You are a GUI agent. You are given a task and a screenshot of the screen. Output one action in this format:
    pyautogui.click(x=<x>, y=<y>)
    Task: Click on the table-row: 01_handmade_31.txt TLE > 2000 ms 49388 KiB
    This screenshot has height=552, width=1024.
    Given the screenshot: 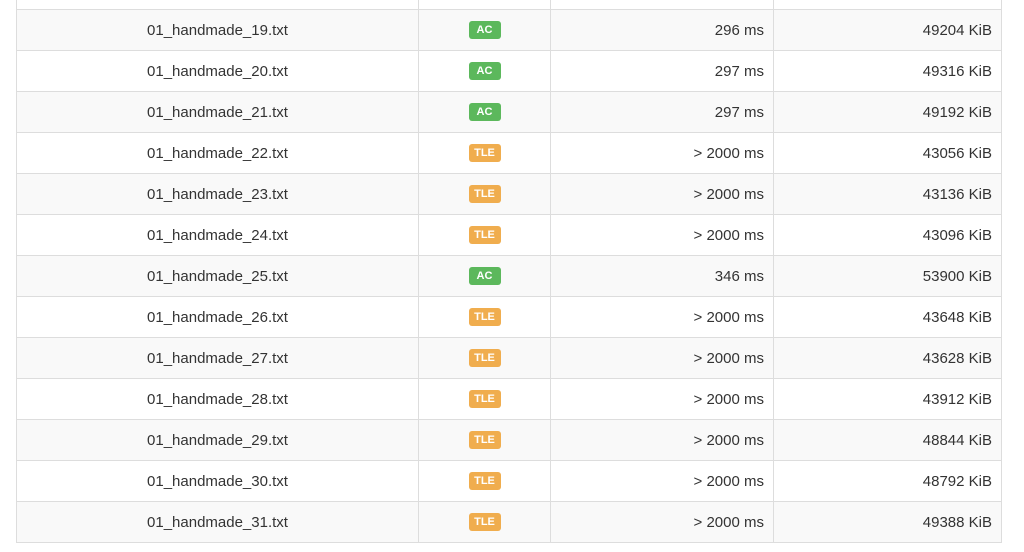 What is the action you would take?
    pyautogui.click(x=509, y=522)
    